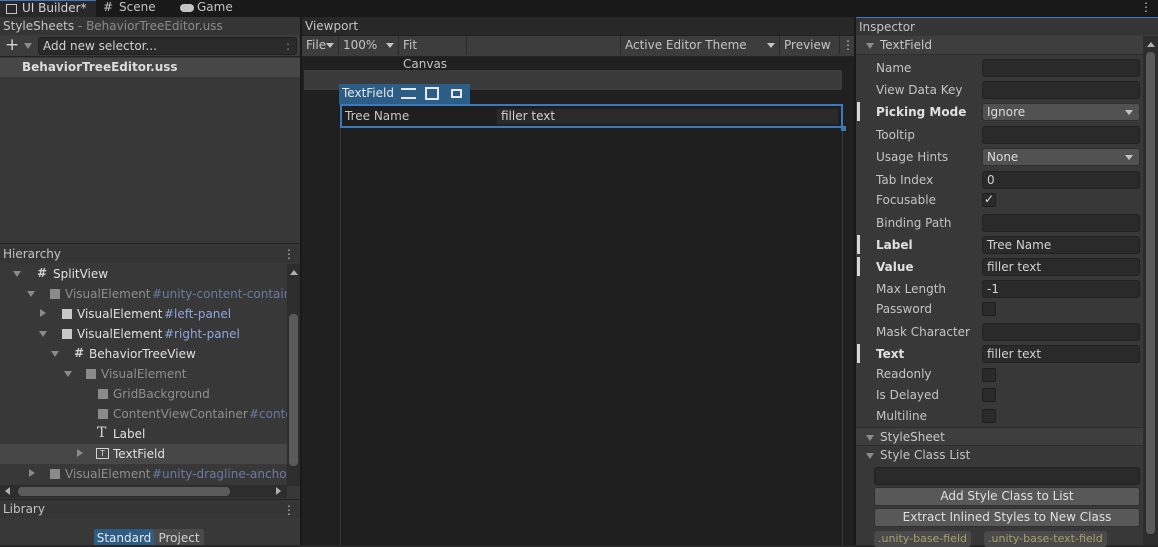  Describe the element at coordinates (198, 314) in the screenshot. I see `tree-row-class: #left-panel` at that location.